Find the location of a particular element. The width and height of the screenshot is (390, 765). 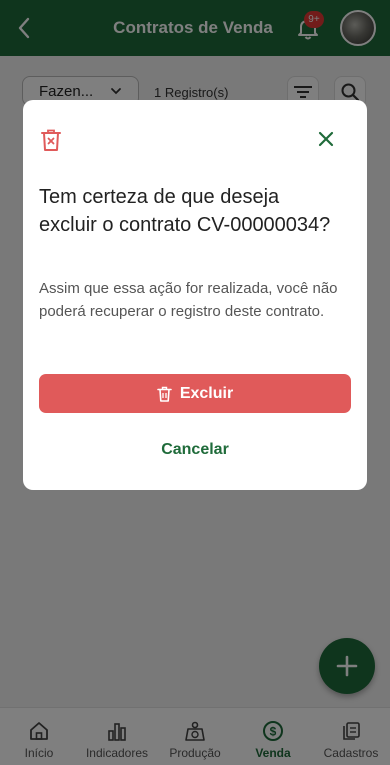

close-modal-button is located at coordinates (326, 139).